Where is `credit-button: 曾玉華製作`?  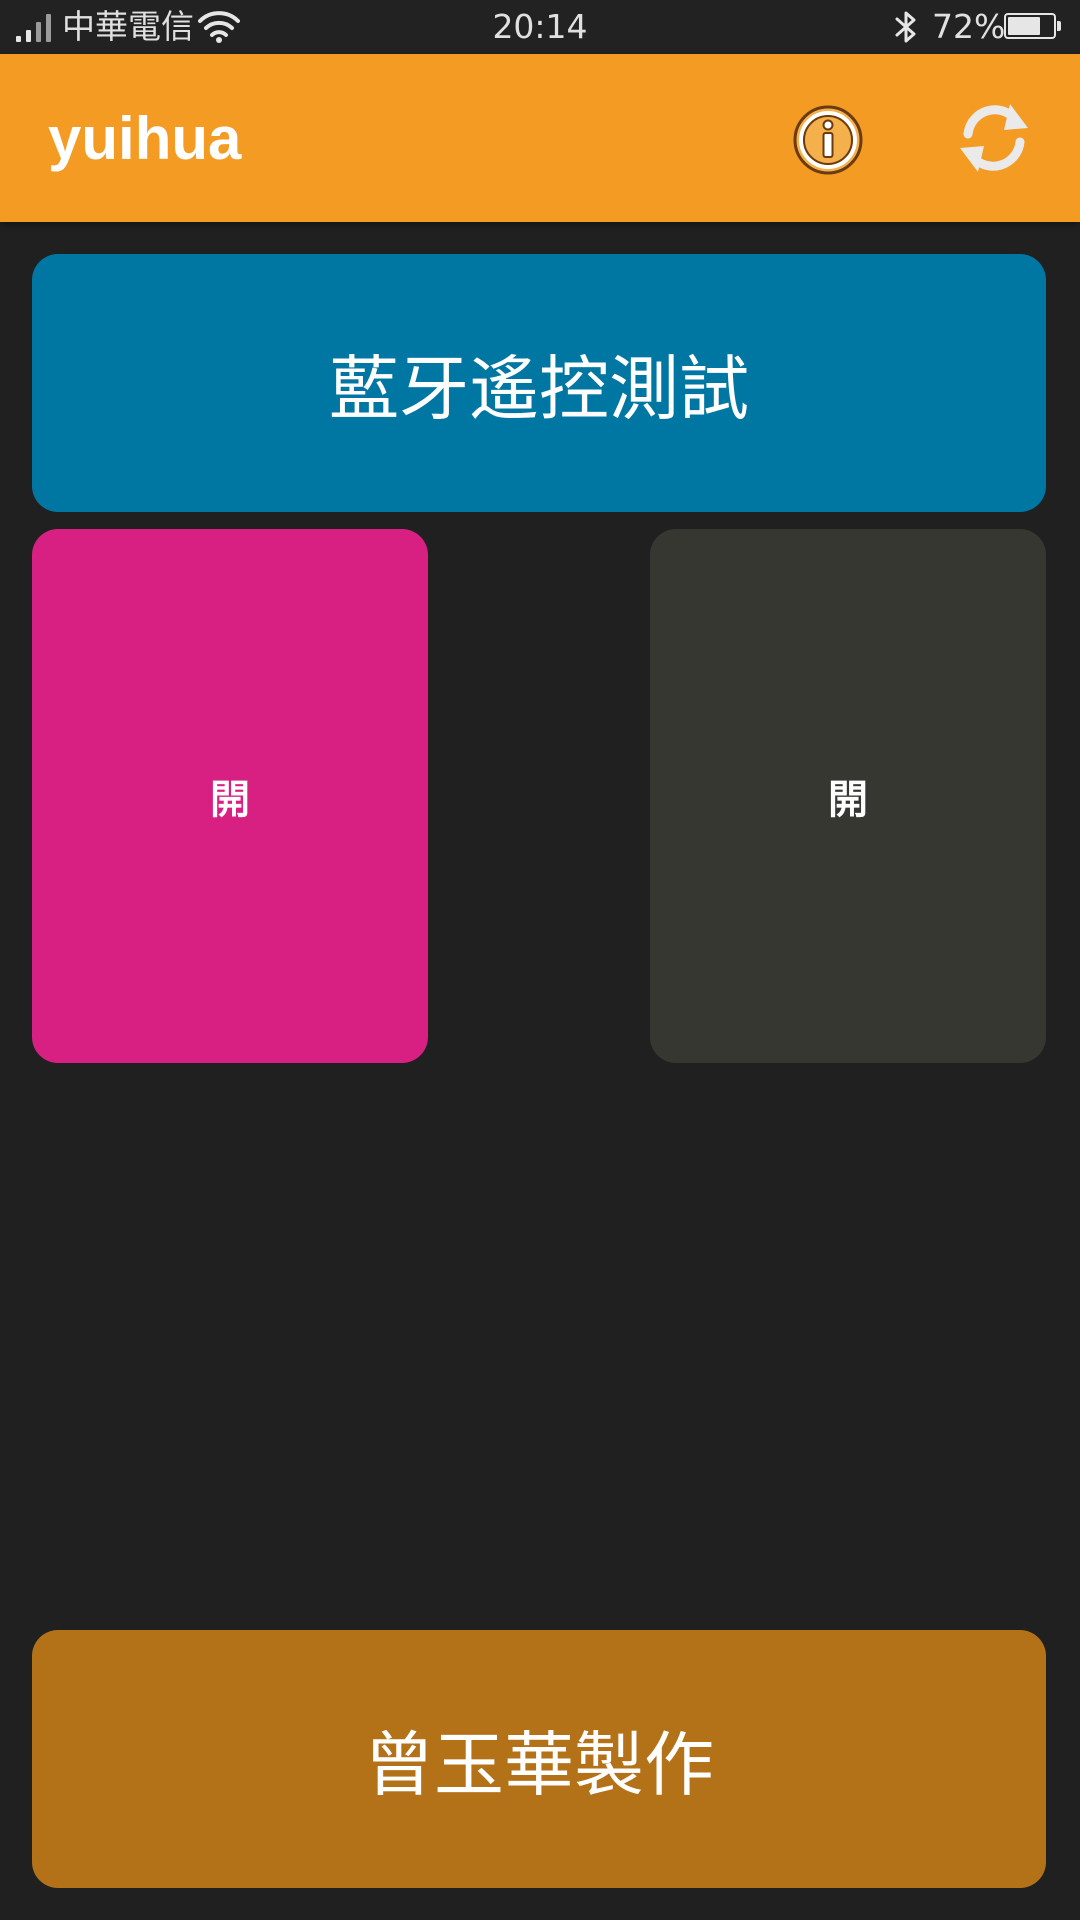 credit-button: 曾玉華製作 is located at coordinates (539, 1759).